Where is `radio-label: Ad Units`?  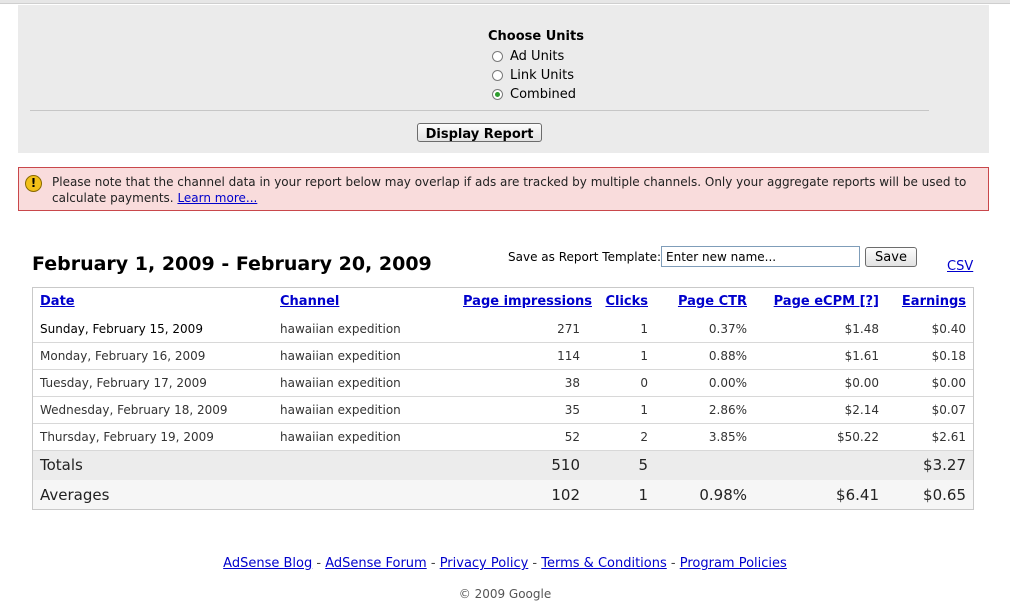 radio-label: Ad Units is located at coordinates (537, 56).